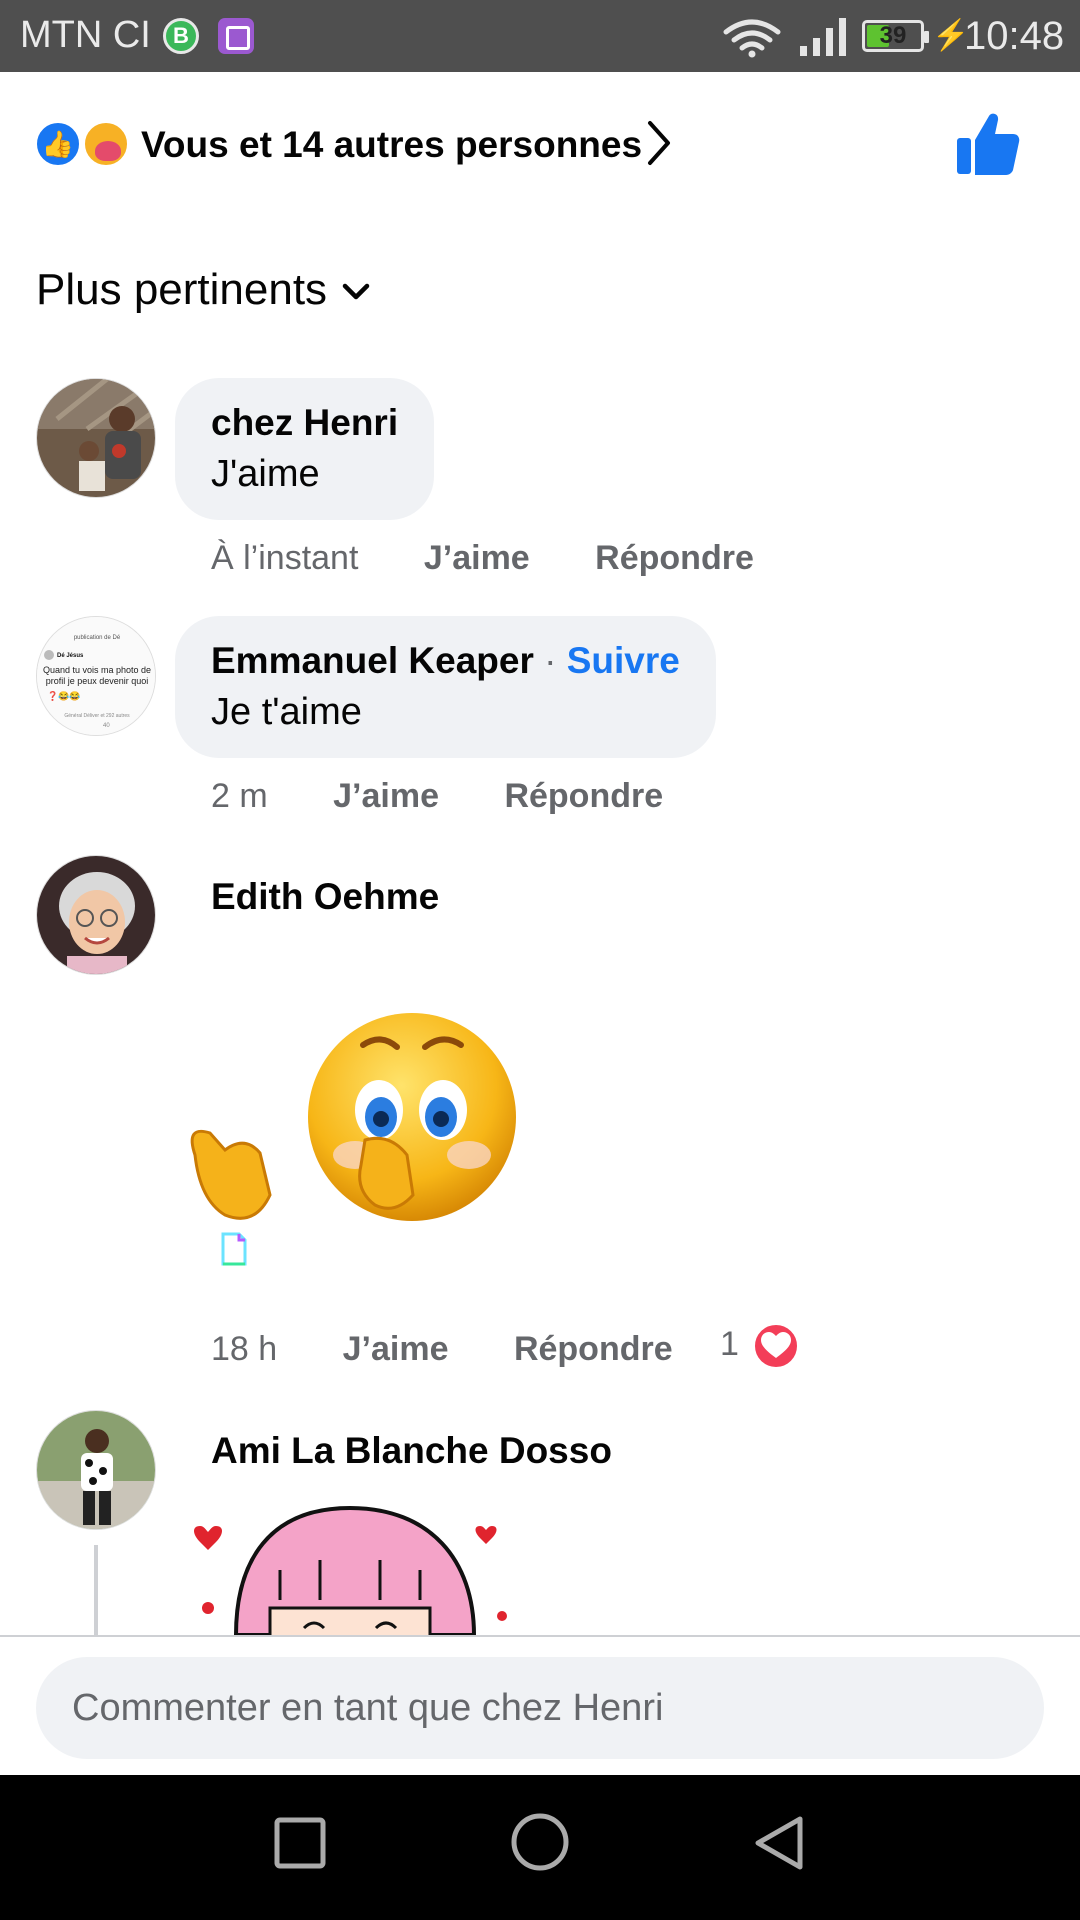 The image size is (1080, 1920). I want to click on heart-icon, so click(776, 1346).